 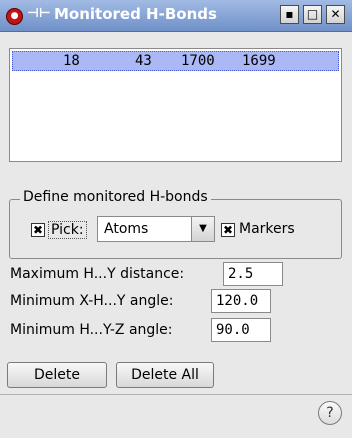 I want to click on min-xhy-angle-label: Minimum X-H...Y angle:, so click(x=92, y=301).